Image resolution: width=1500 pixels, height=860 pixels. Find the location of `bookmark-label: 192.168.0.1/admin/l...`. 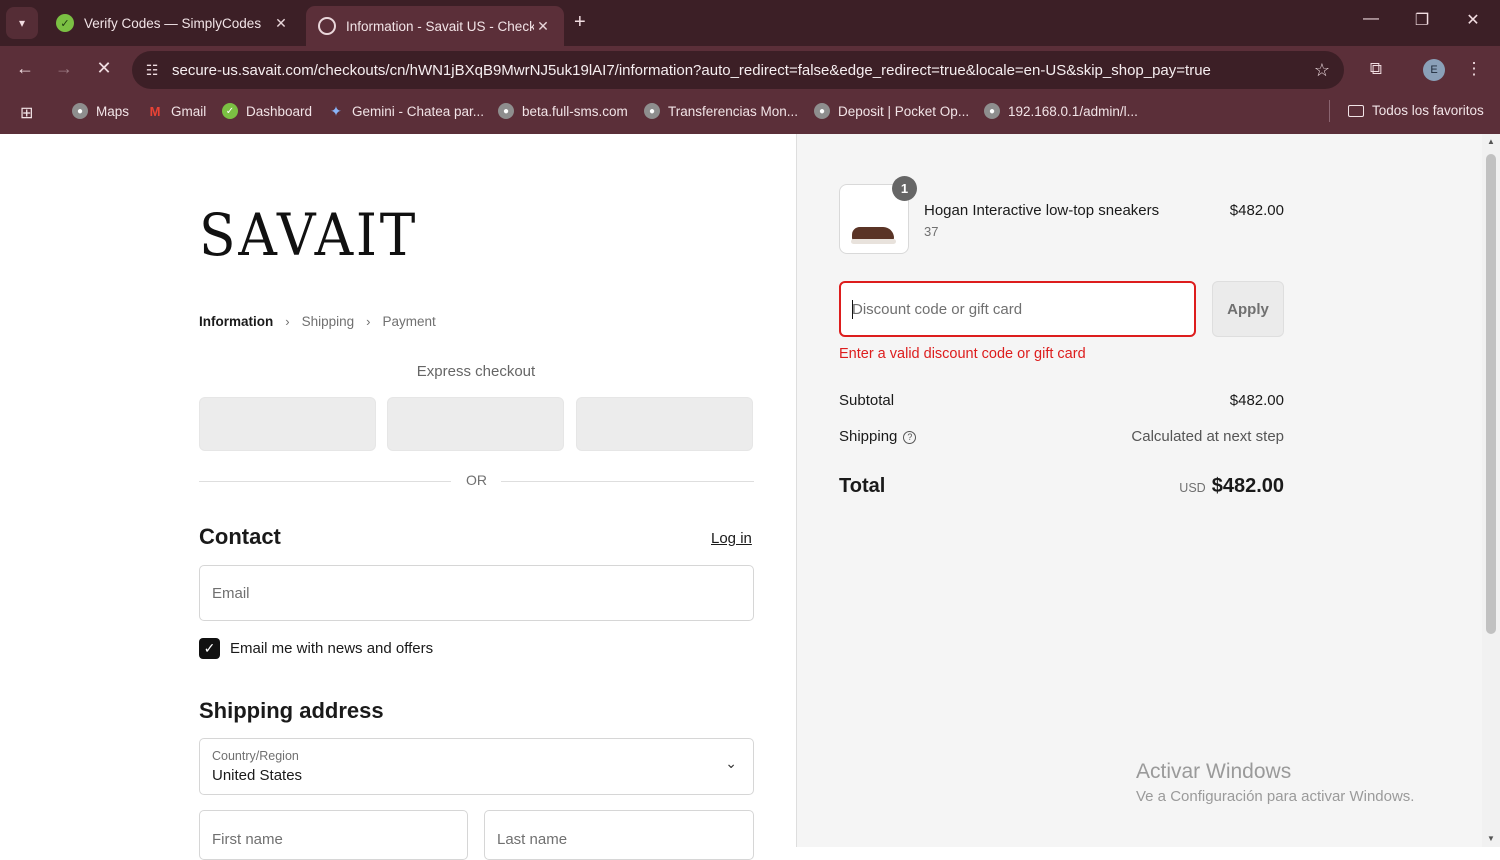

bookmark-label: 192.168.0.1/admin/l... is located at coordinates (1073, 111).